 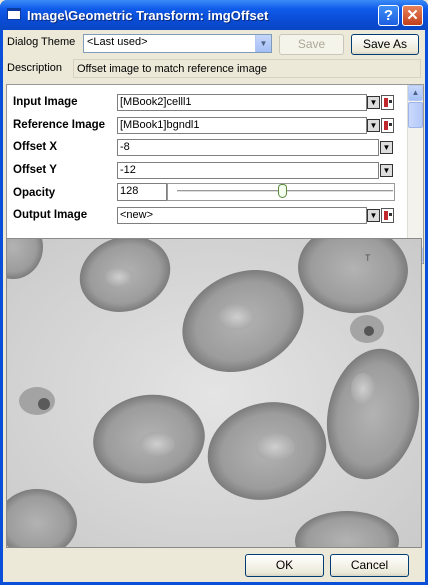 I want to click on dialog-theme-label: Dialog Theme, so click(x=41, y=42).